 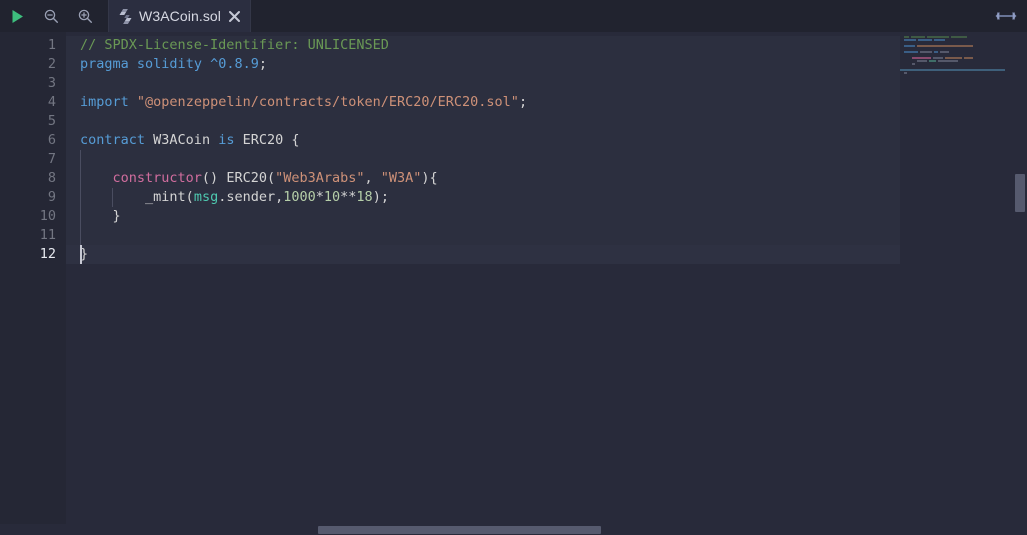 I want to click on line-number: 12, so click(x=47, y=254).